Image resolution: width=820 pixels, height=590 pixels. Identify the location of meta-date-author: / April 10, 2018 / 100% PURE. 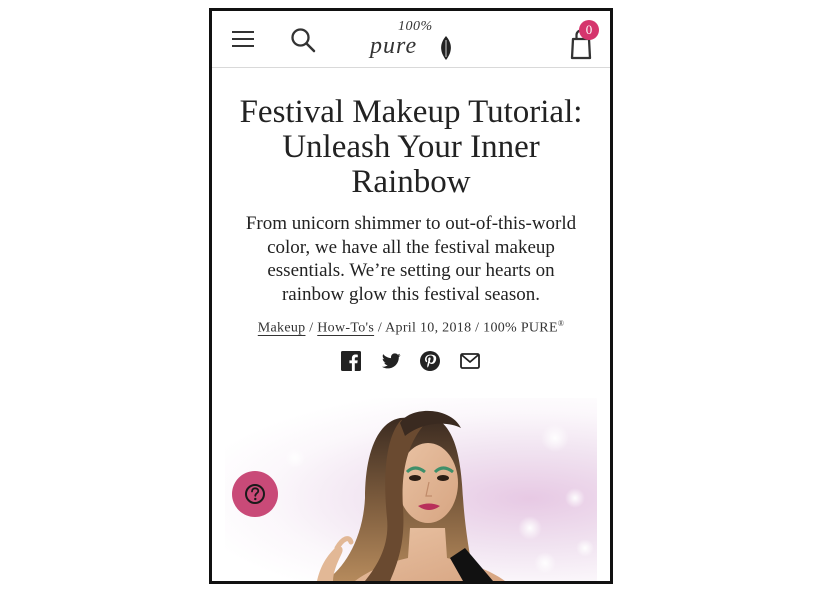
(466, 328).